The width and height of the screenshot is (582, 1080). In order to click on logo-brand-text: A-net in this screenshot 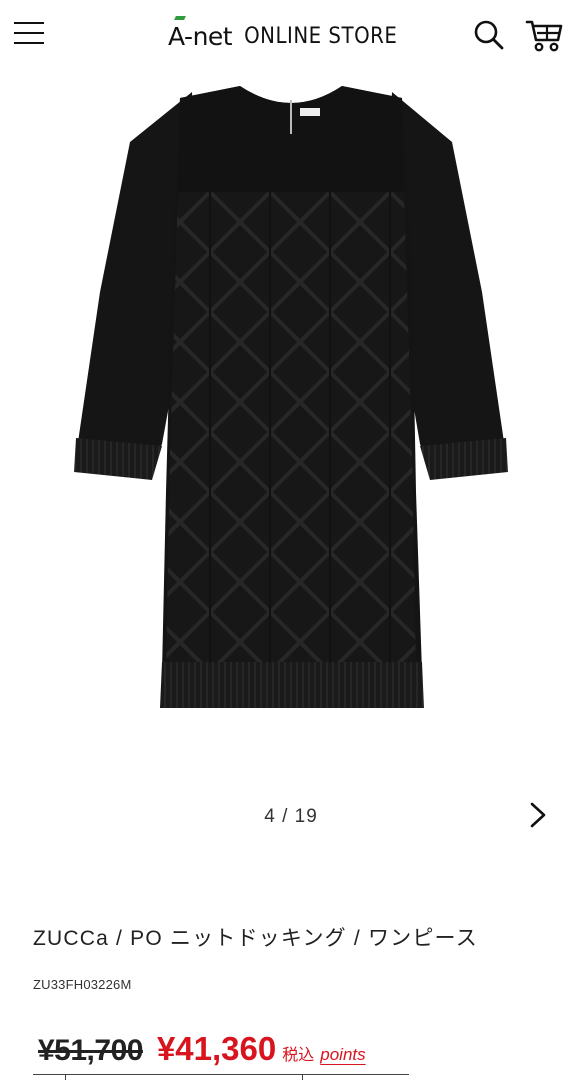, I will do `click(200, 36)`.